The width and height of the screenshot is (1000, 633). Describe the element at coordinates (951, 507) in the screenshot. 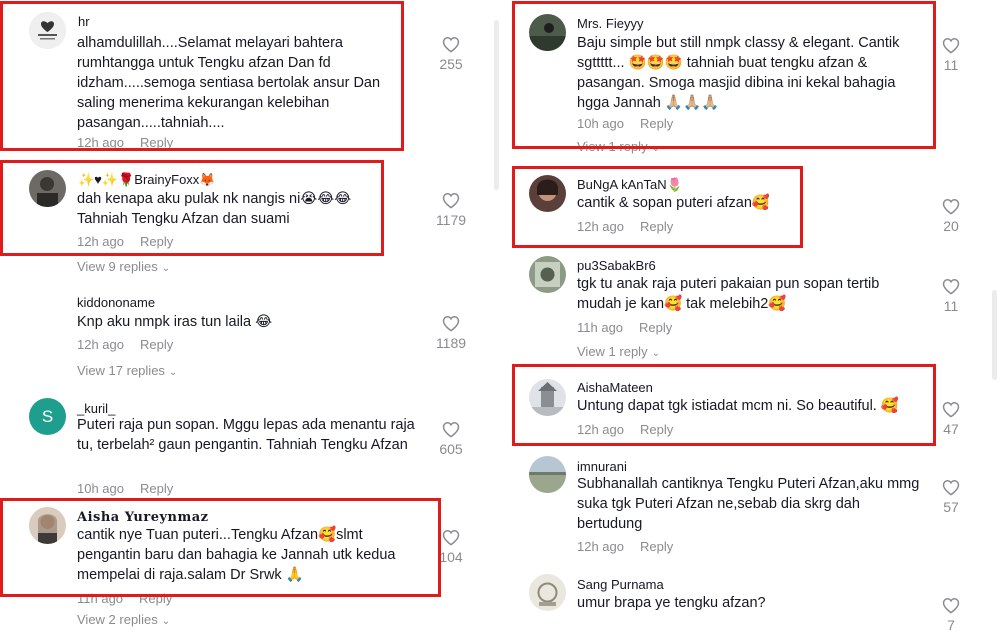

I see `like-count: 57` at that location.